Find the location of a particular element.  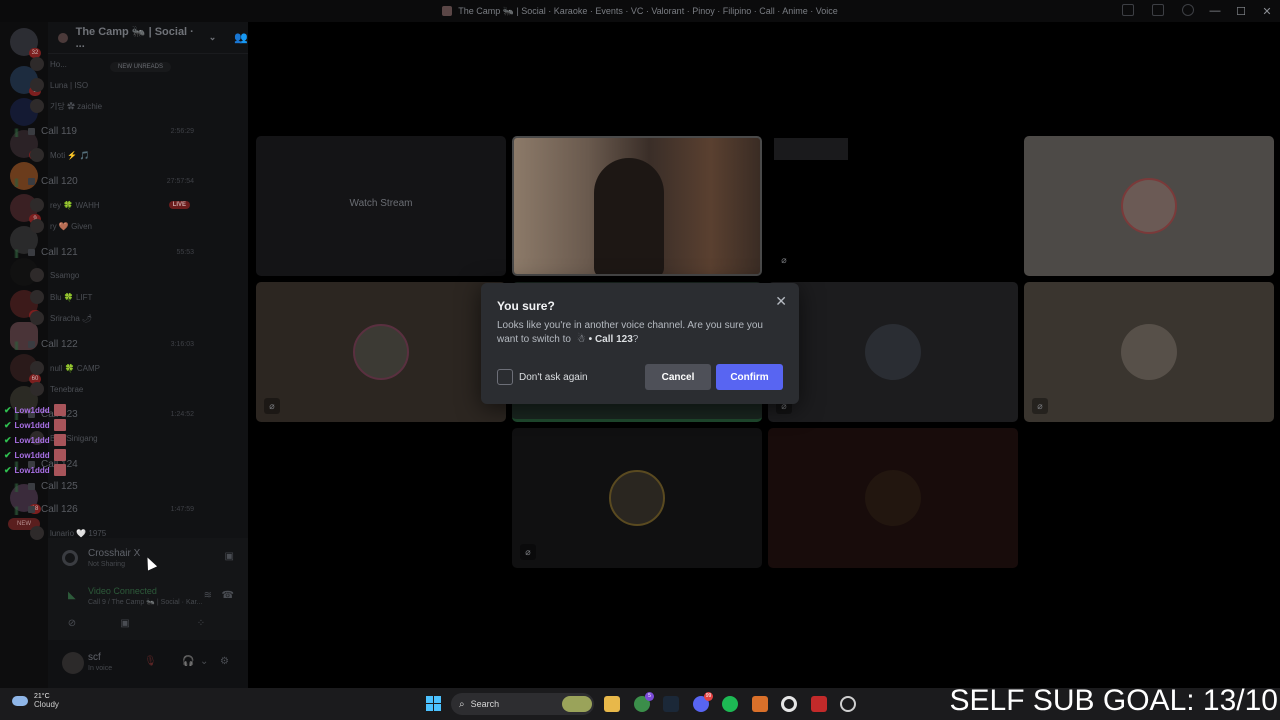

activity-title: Crosshair X is located at coordinates (114, 553).